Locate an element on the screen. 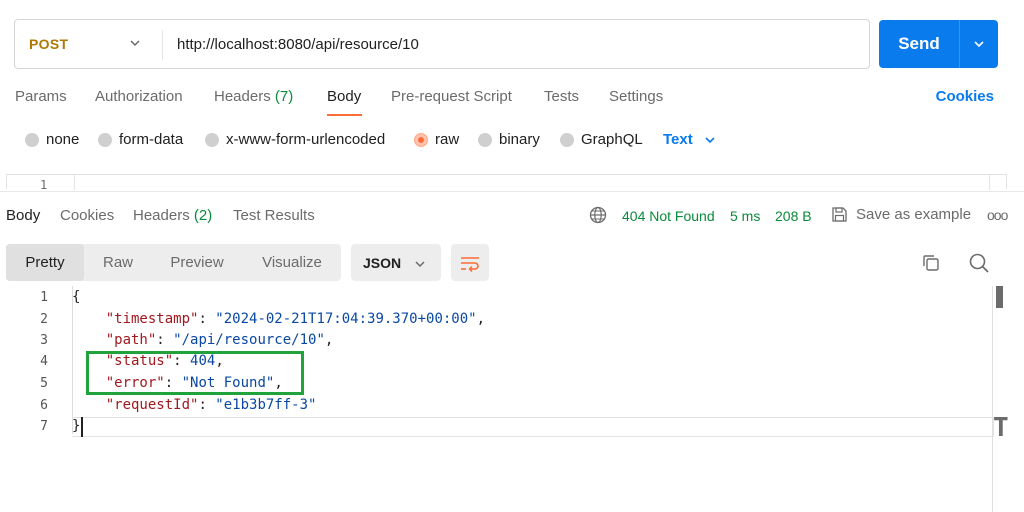 Image resolution: width=1024 pixels, height=512 pixels. format-select: JSON is located at coordinates (396, 262).